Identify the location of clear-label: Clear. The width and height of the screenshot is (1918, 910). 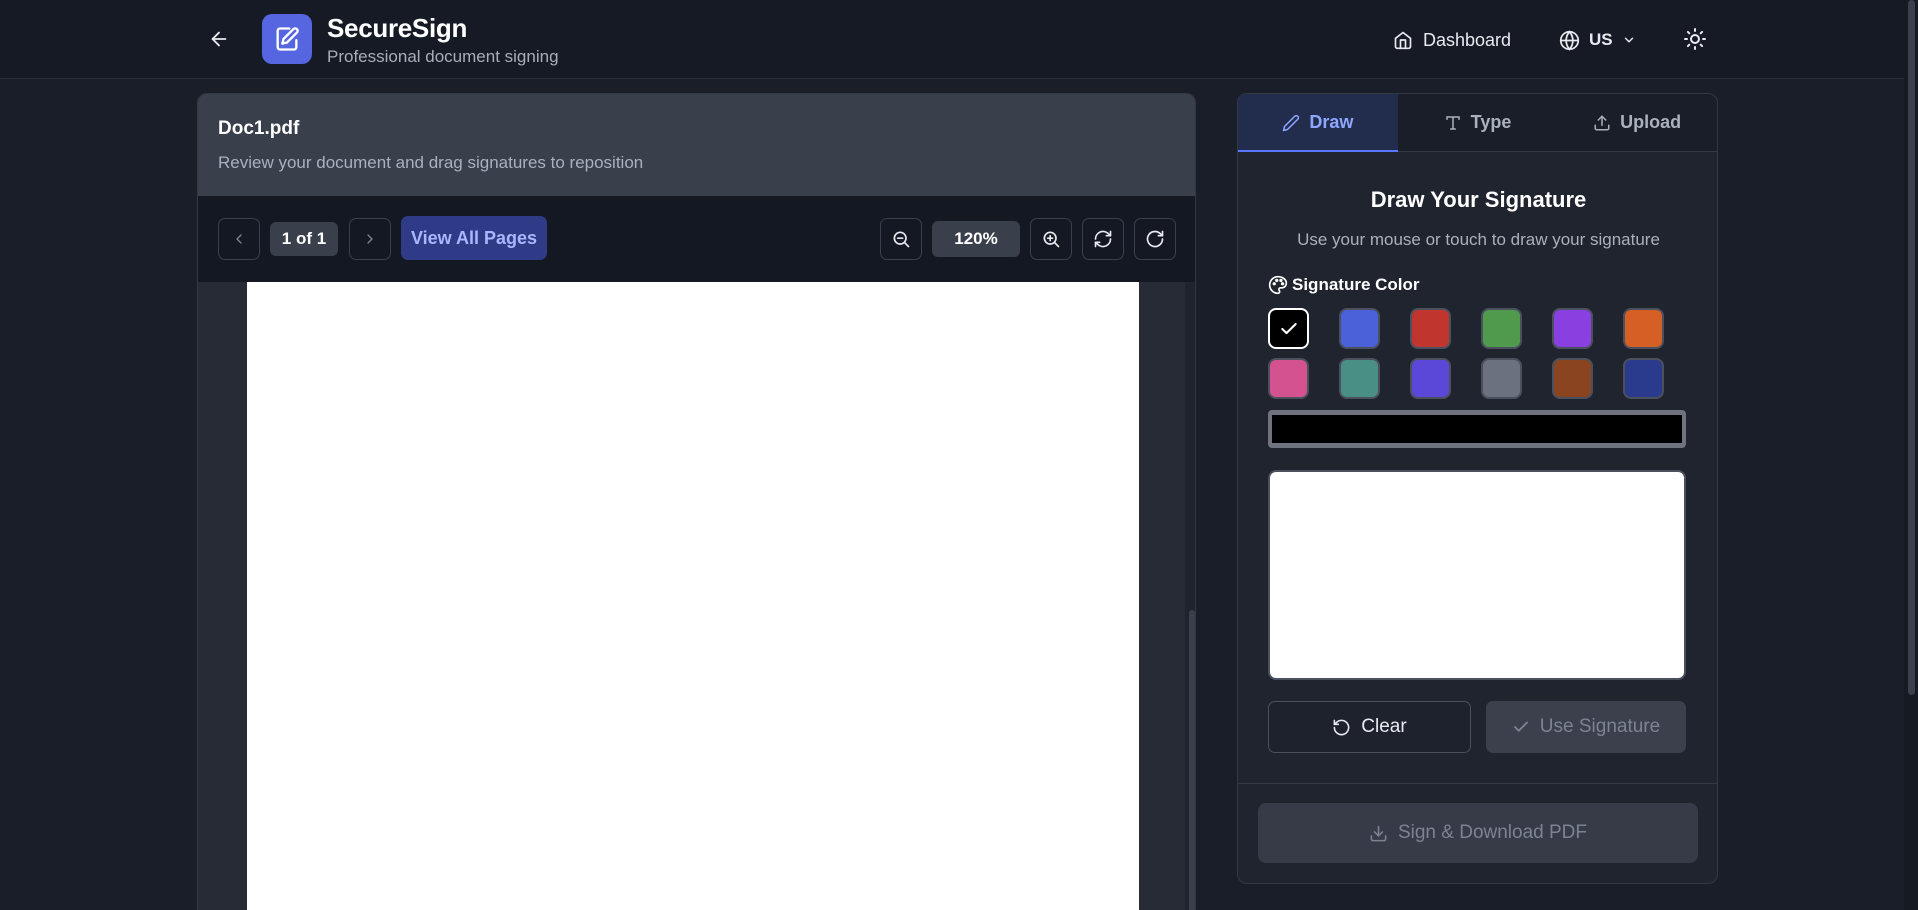
(1384, 726).